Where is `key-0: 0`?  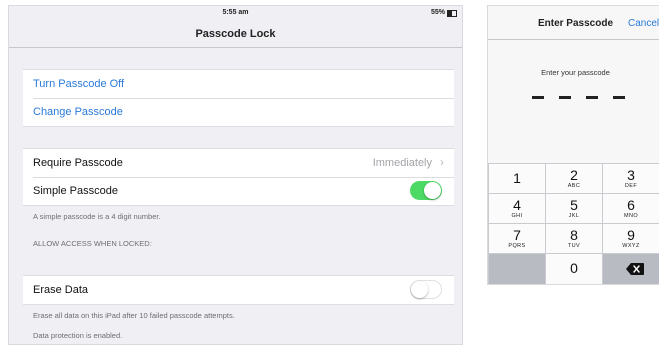
key-0: 0 is located at coordinates (574, 269).